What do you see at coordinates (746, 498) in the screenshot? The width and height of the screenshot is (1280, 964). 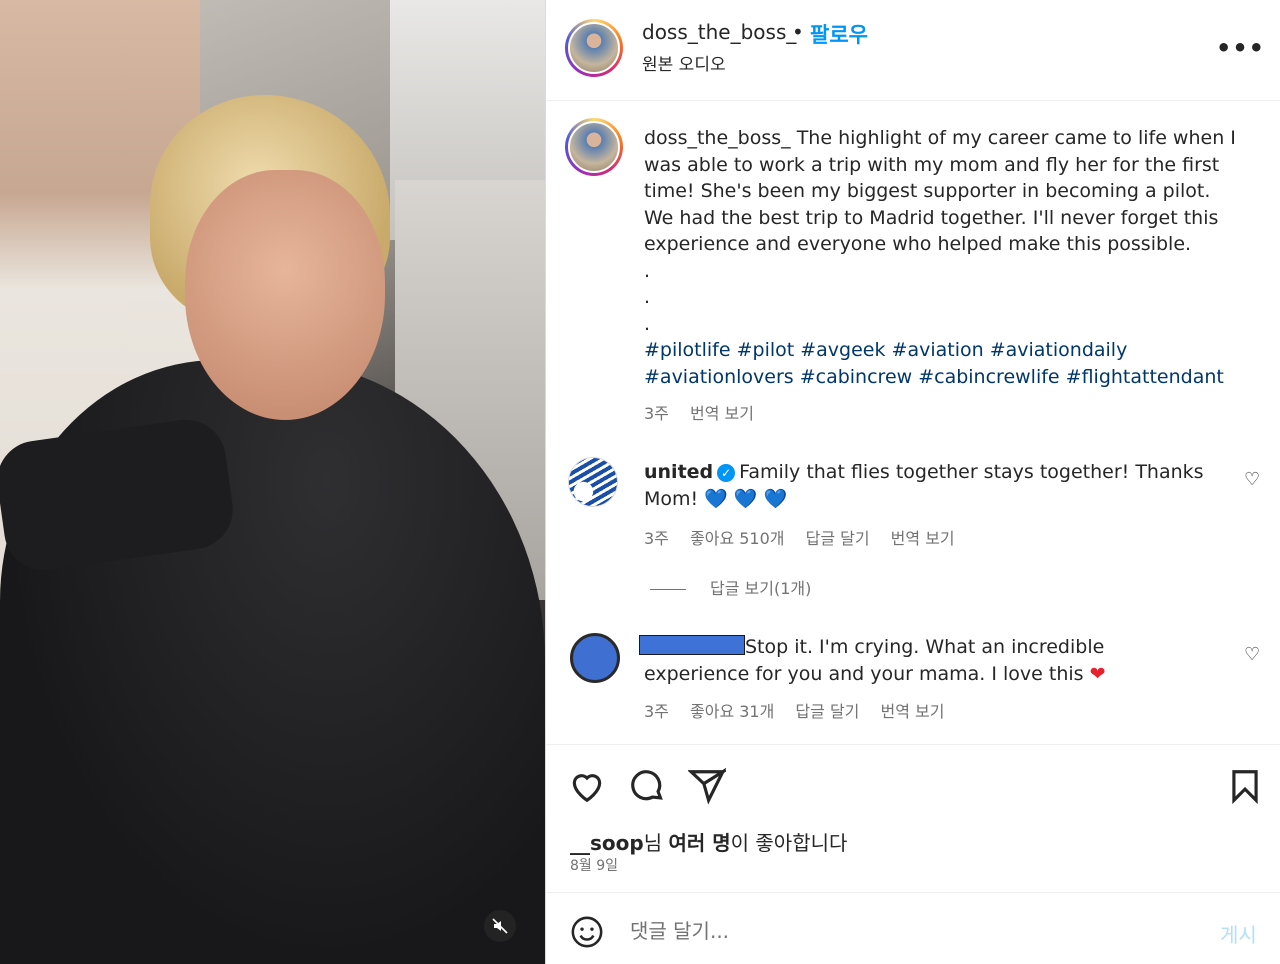 I see `blue-heart-emoji: 💙 💙 💙` at bounding box center [746, 498].